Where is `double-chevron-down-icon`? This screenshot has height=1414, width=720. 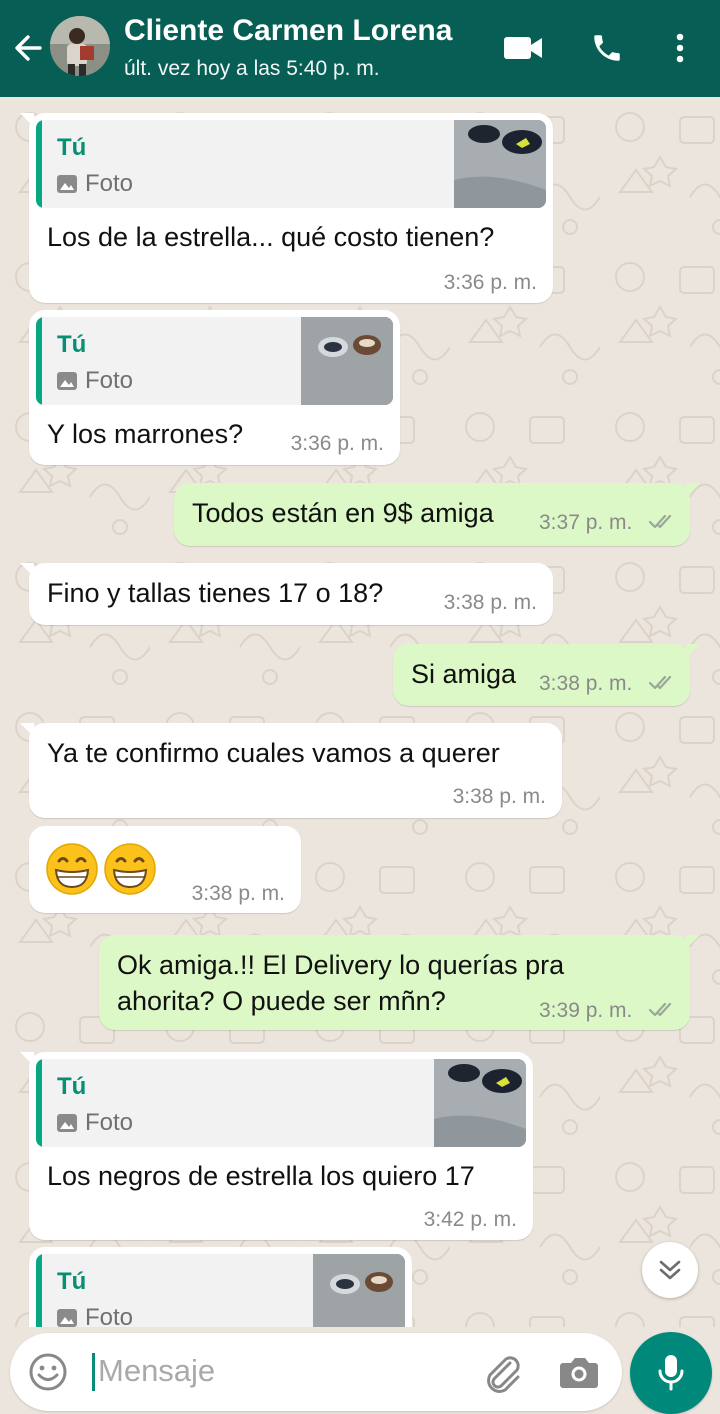 double-chevron-down-icon is located at coordinates (670, 1270).